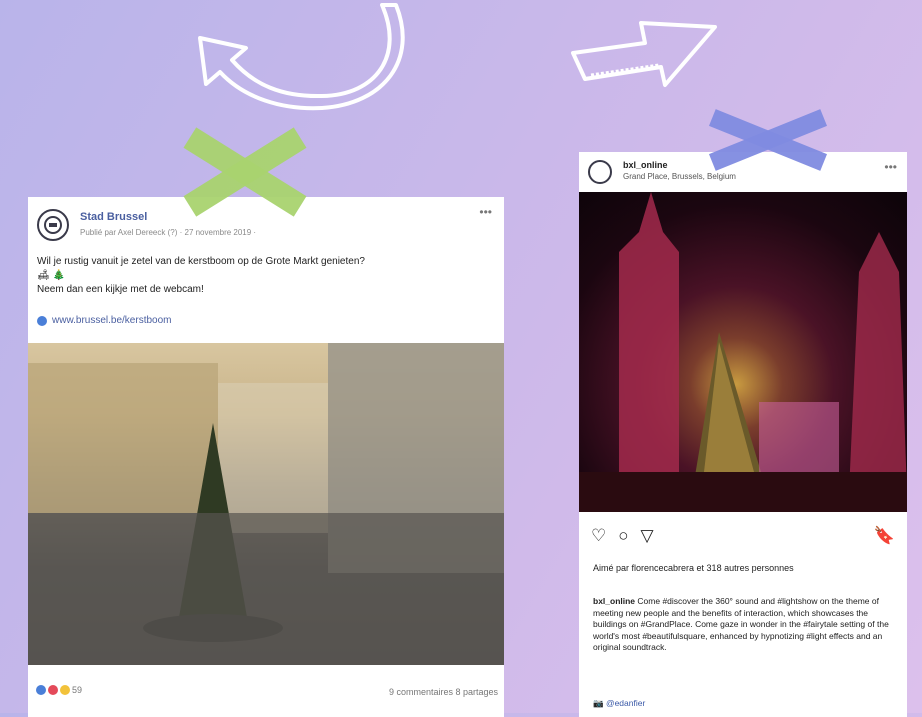 The height and width of the screenshot is (717, 922). I want to click on post-link-text: www.brussel.be/kerstboom, so click(112, 320).